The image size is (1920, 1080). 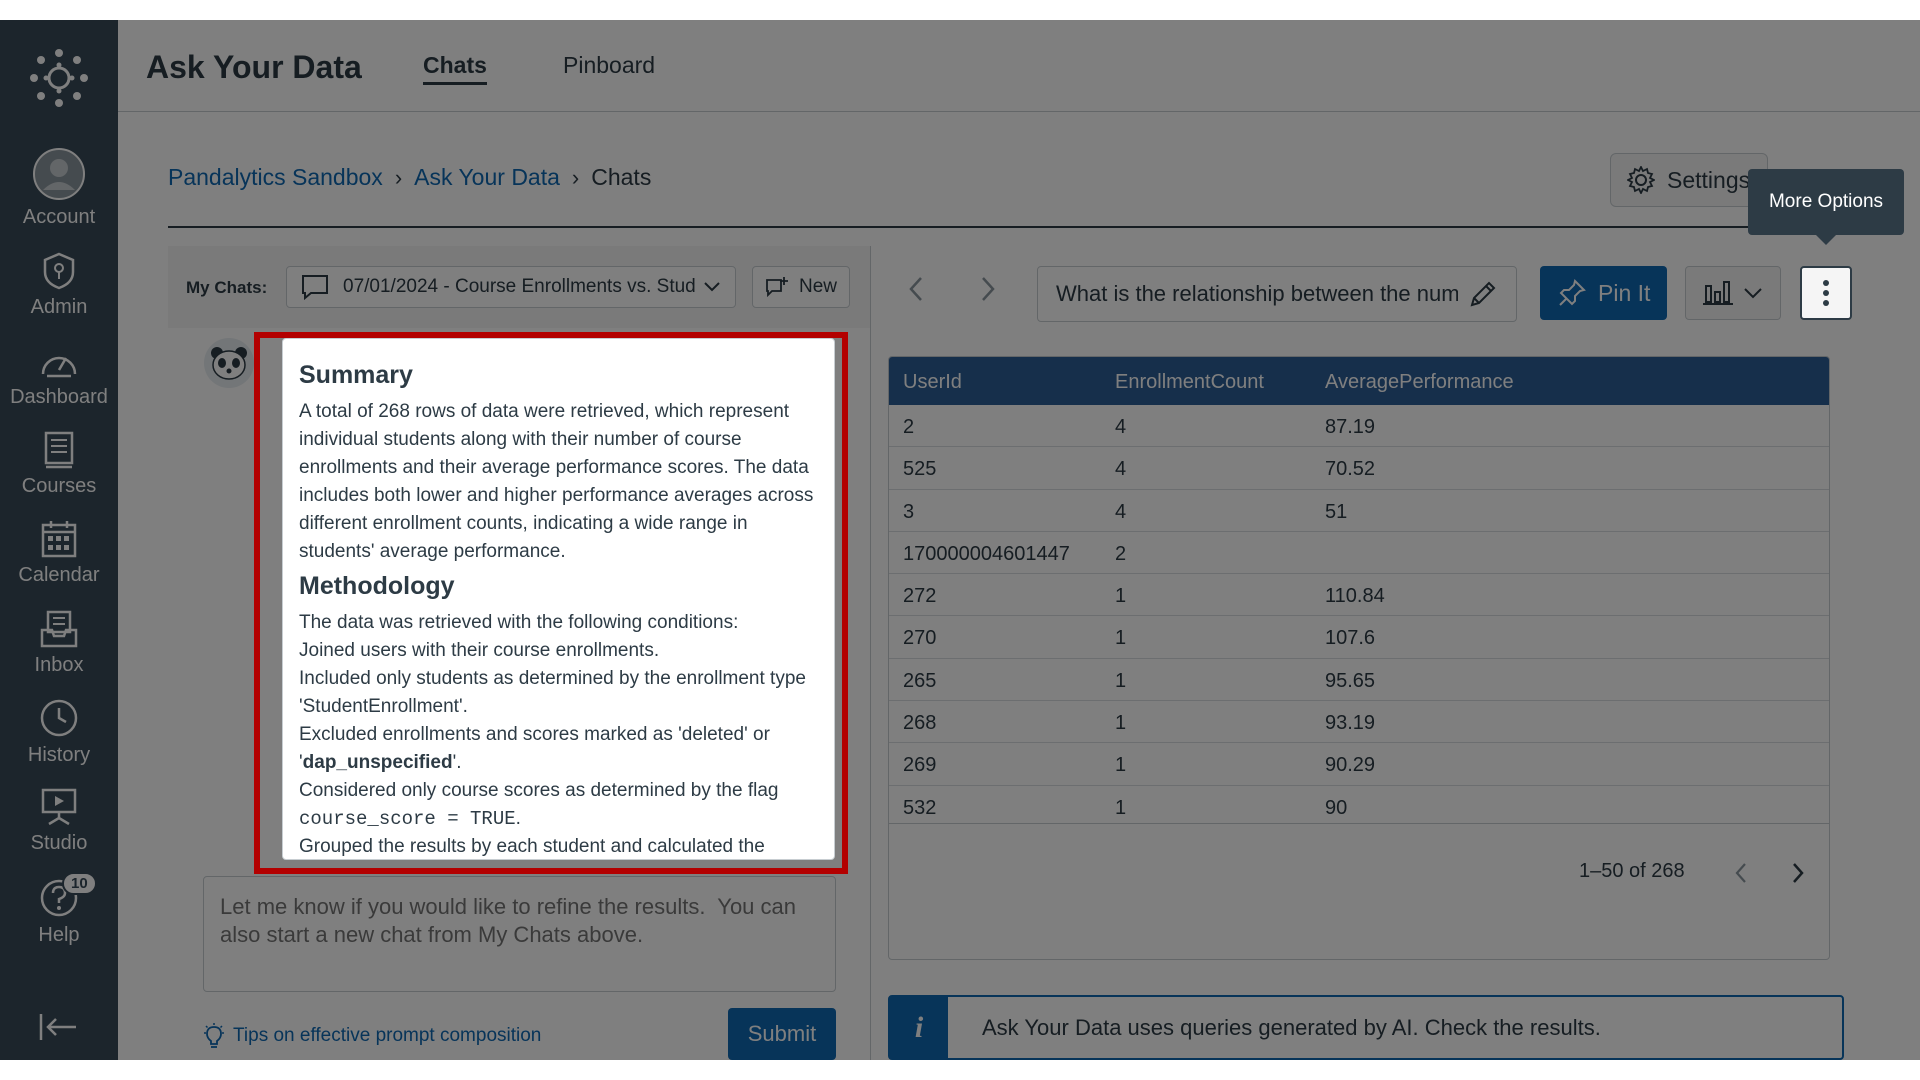 I want to click on table-row: 268 1 93.19, so click(x=1359, y=722).